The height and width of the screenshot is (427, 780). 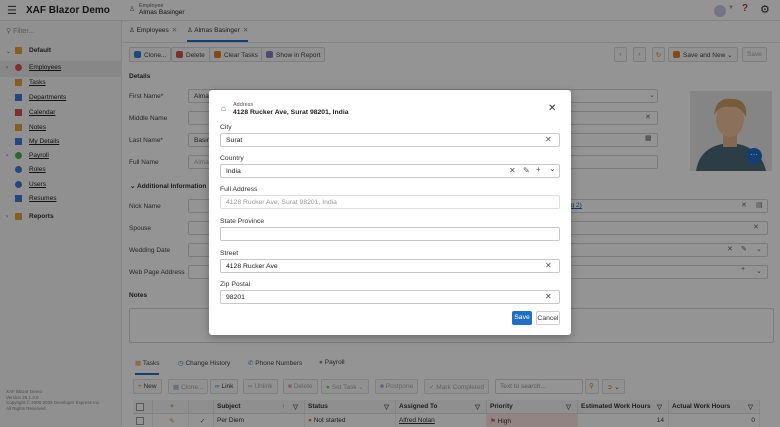 What do you see at coordinates (526, 170) in the screenshot?
I see `edit-icon: ✎` at bounding box center [526, 170].